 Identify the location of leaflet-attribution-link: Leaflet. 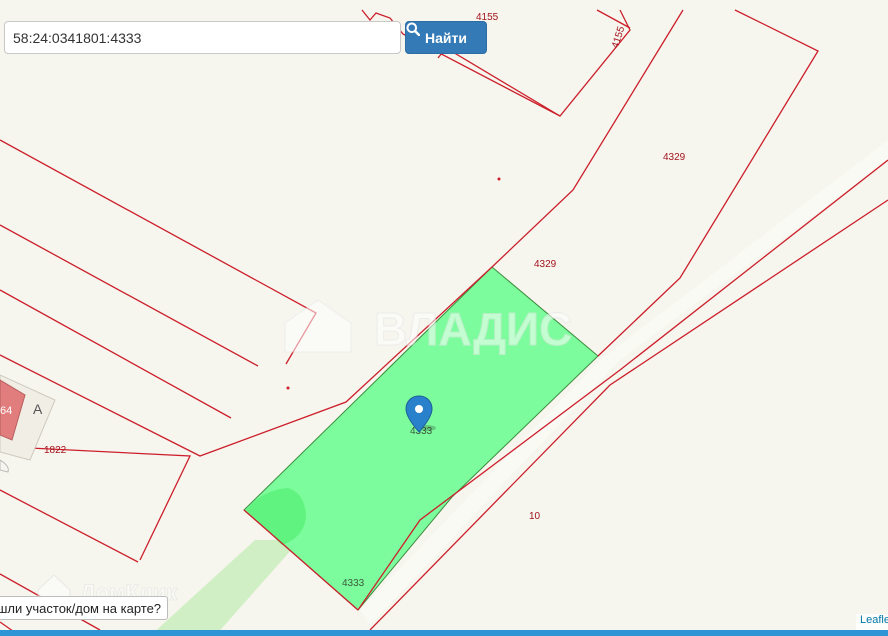
(872, 622).